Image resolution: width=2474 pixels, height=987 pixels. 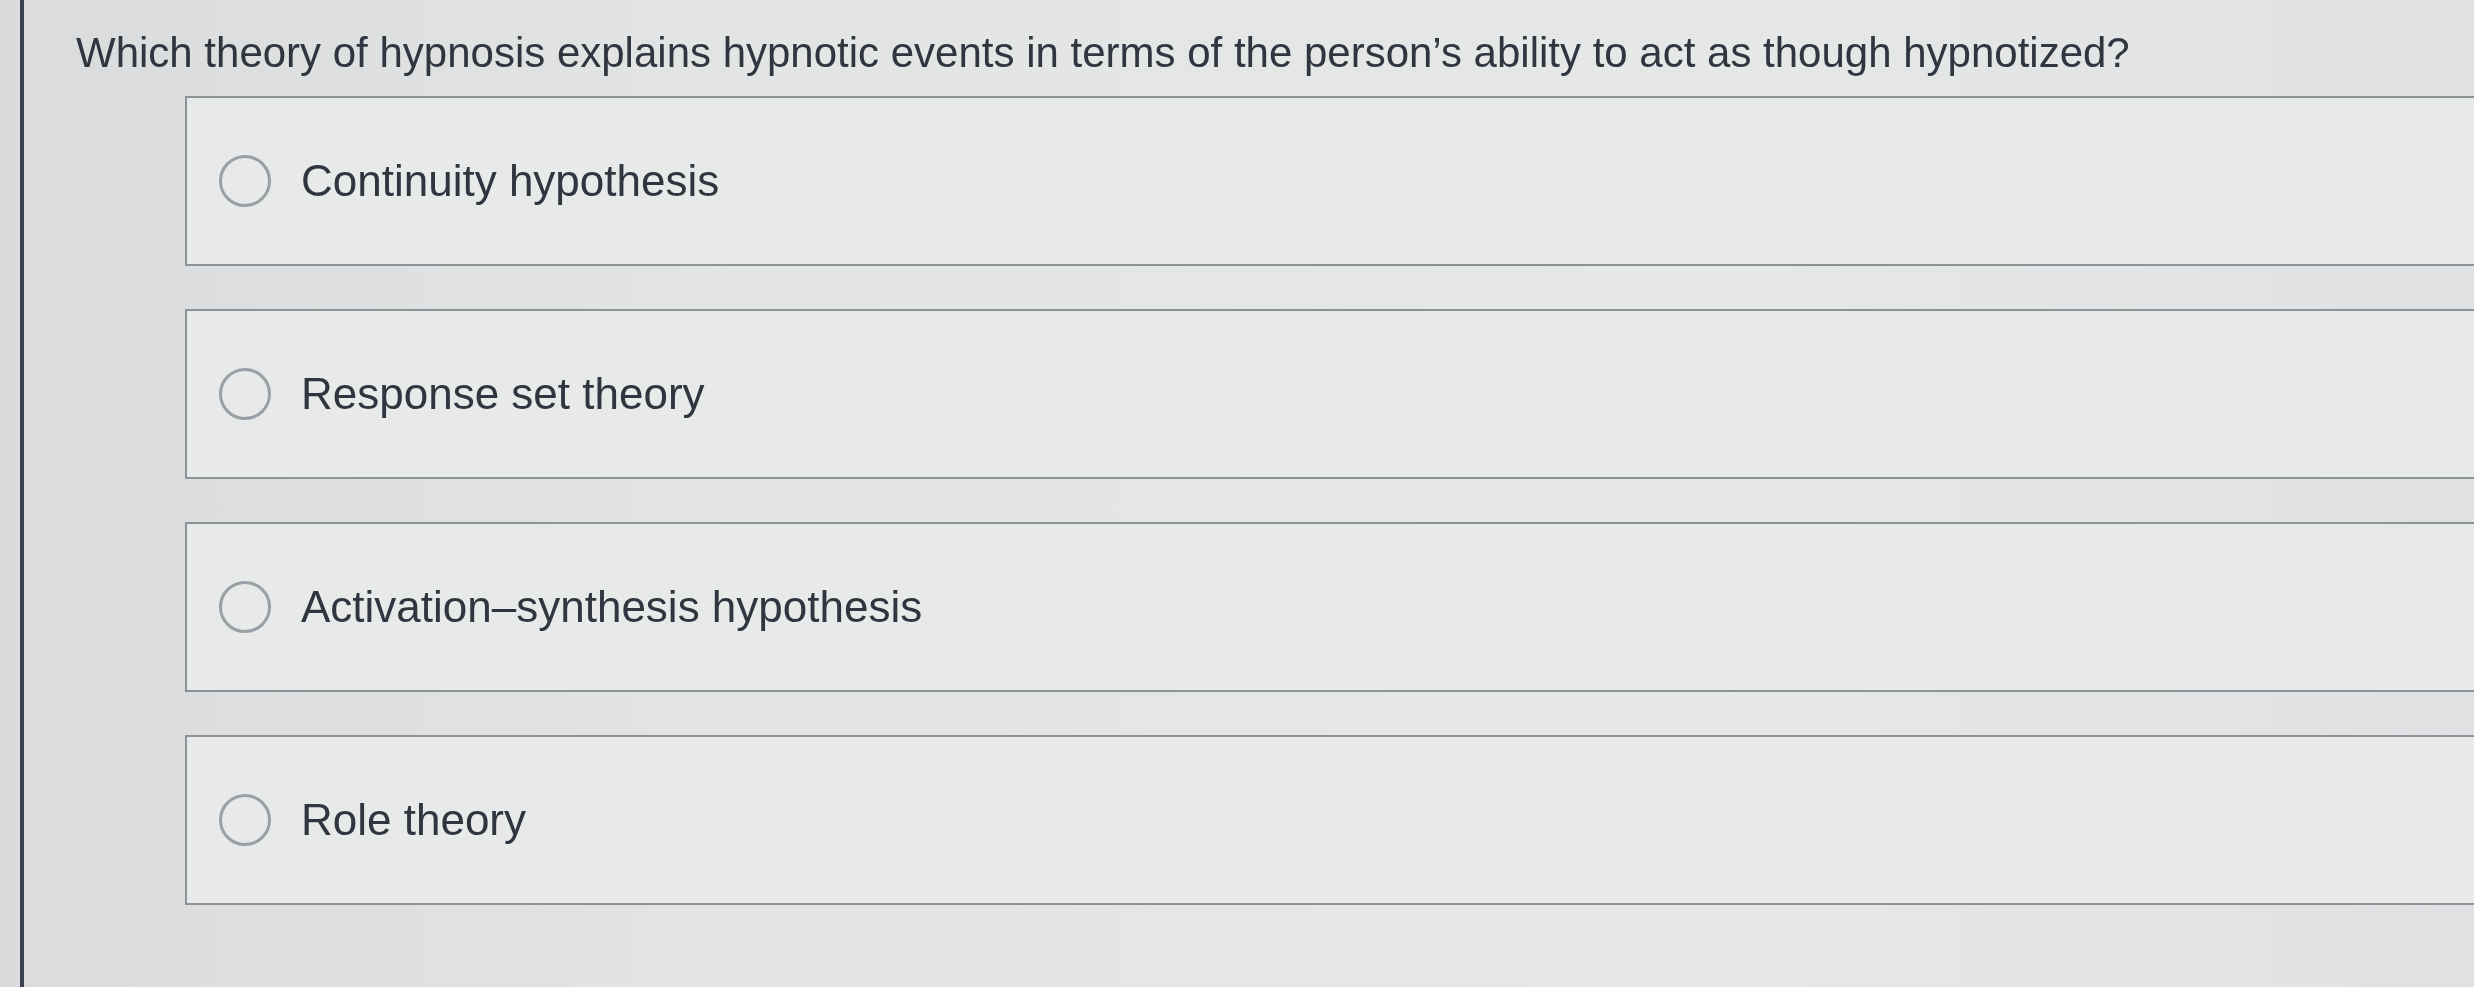 I want to click on option-label: Role theory, so click(x=413, y=820).